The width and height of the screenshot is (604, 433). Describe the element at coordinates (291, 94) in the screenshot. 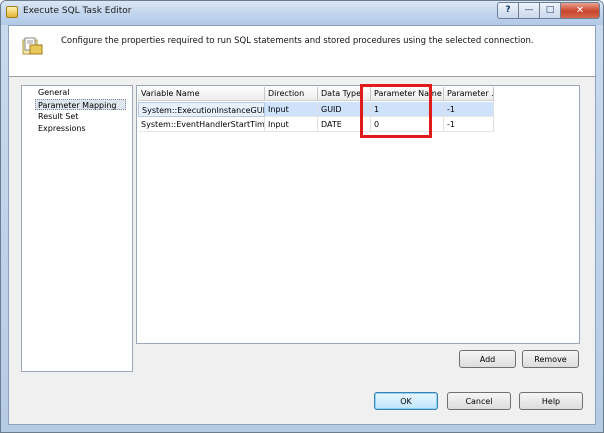

I see `column-header-direction: Direction` at that location.